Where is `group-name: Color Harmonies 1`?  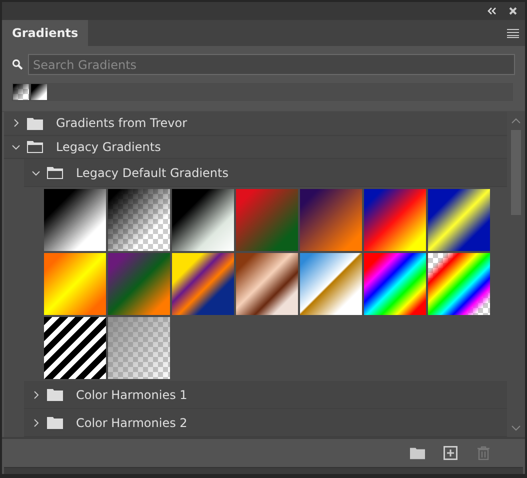
group-name: Color Harmonies 1 is located at coordinates (132, 395).